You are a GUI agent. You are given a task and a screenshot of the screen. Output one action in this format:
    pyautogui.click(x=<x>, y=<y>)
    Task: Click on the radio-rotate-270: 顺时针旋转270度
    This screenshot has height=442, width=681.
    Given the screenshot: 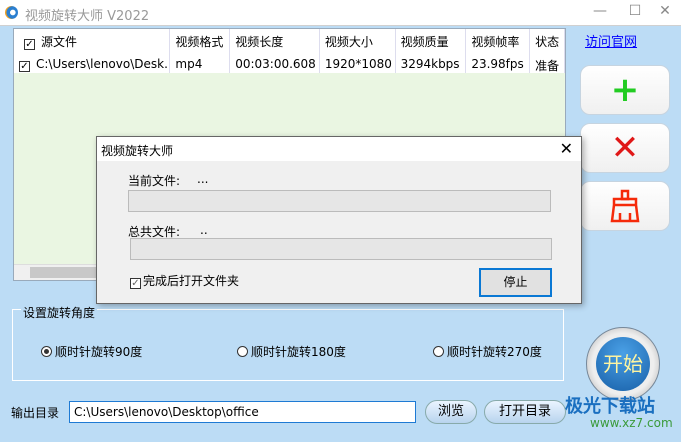 What is the action you would take?
    pyautogui.click(x=487, y=351)
    